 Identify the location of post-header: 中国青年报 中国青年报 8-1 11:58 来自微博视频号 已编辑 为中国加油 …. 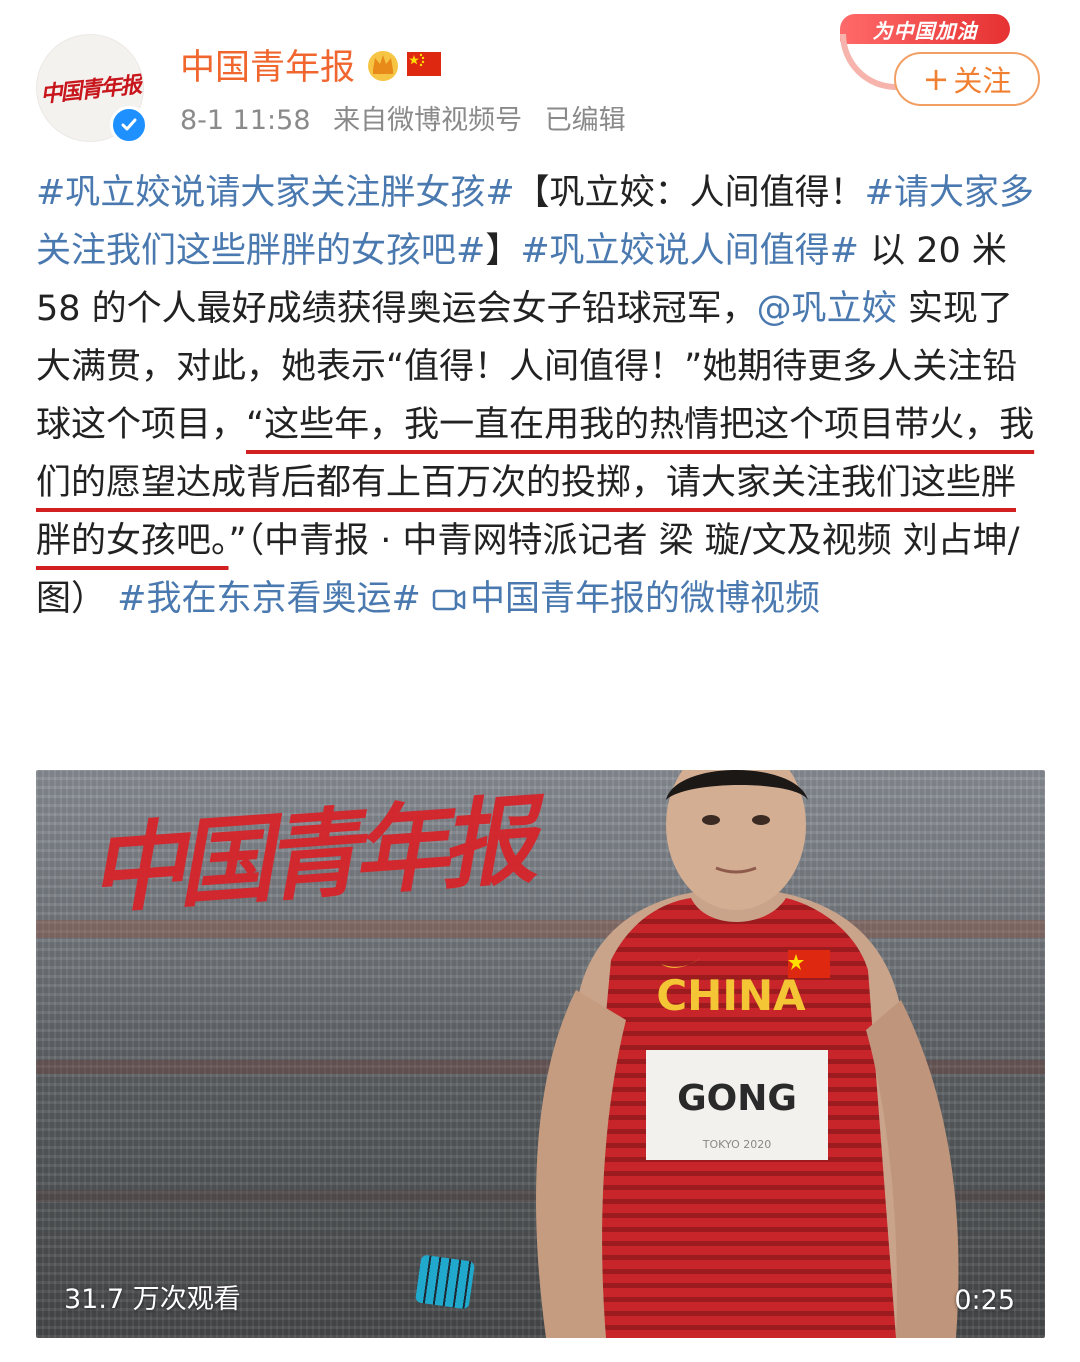
(540, 75).